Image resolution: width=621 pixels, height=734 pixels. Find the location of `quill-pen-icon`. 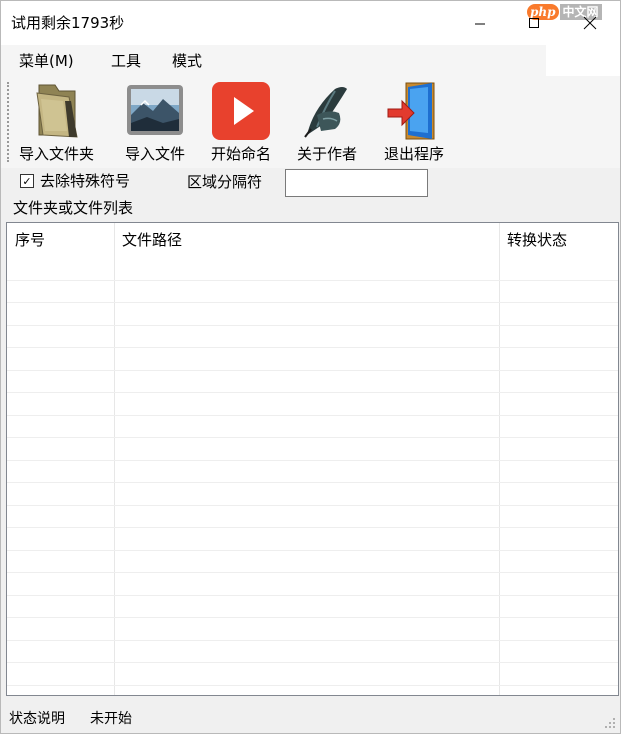

quill-pen-icon is located at coordinates (327, 111).